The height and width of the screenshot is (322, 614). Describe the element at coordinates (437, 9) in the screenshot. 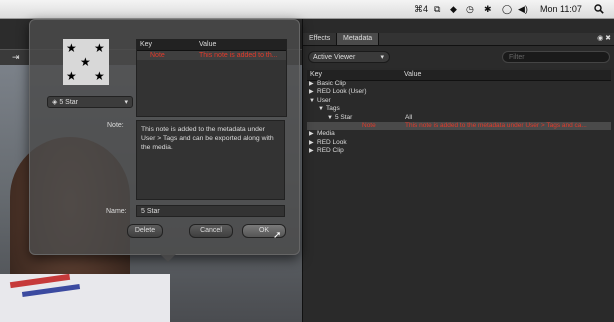

I see `menubar-status-icon-2: ⧉` at that location.